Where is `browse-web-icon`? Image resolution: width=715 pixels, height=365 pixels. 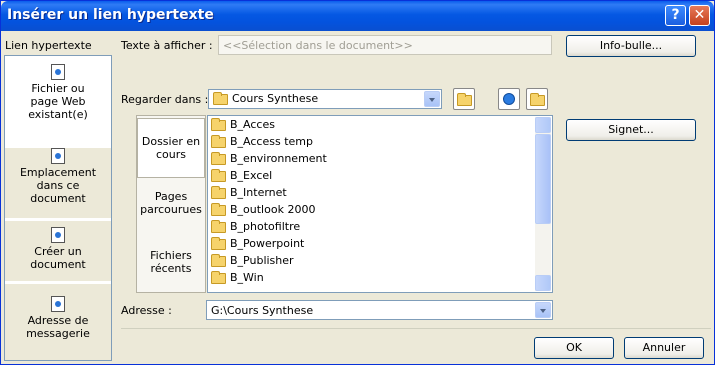
browse-web-icon is located at coordinates (509, 99).